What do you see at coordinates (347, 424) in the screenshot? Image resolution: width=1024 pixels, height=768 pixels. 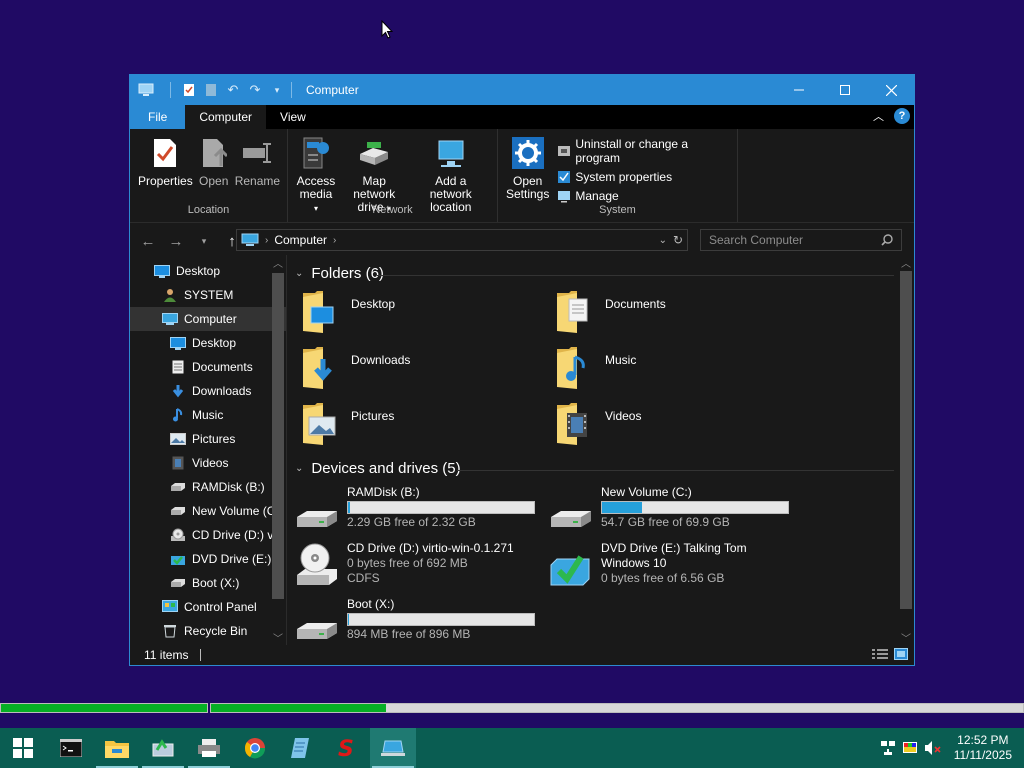 I see `folder-tile-pictures: Pictures` at bounding box center [347, 424].